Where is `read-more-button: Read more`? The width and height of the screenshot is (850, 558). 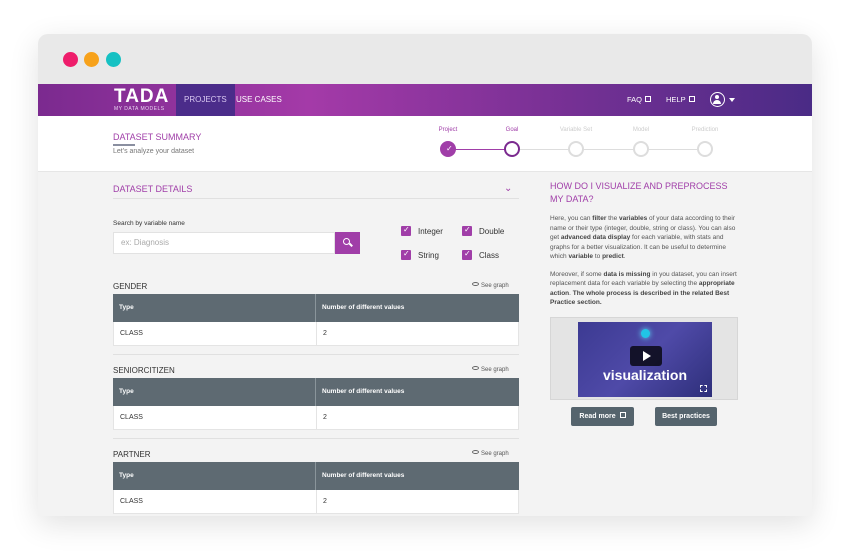
read-more-button: Read more is located at coordinates (602, 416).